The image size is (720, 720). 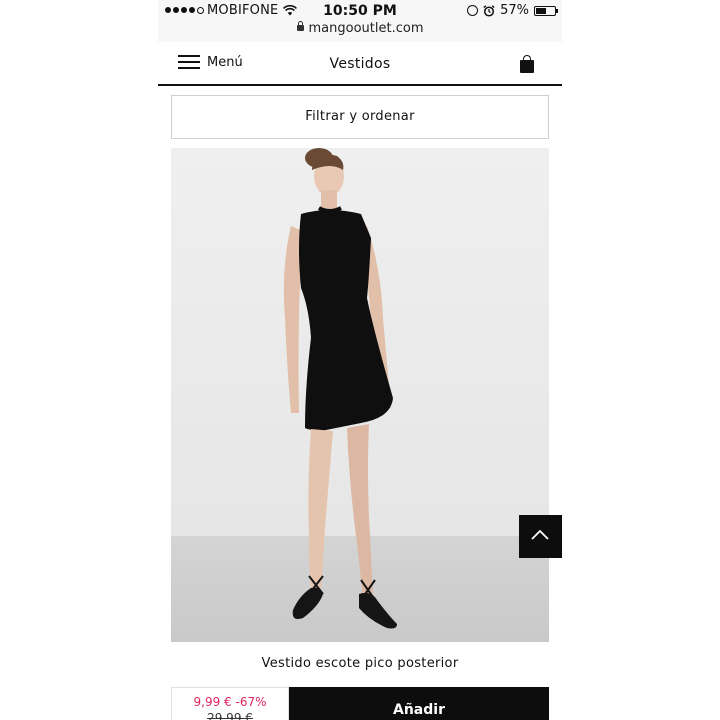 What do you see at coordinates (489, 10) in the screenshot?
I see `alarm-icon` at bounding box center [489, 10].